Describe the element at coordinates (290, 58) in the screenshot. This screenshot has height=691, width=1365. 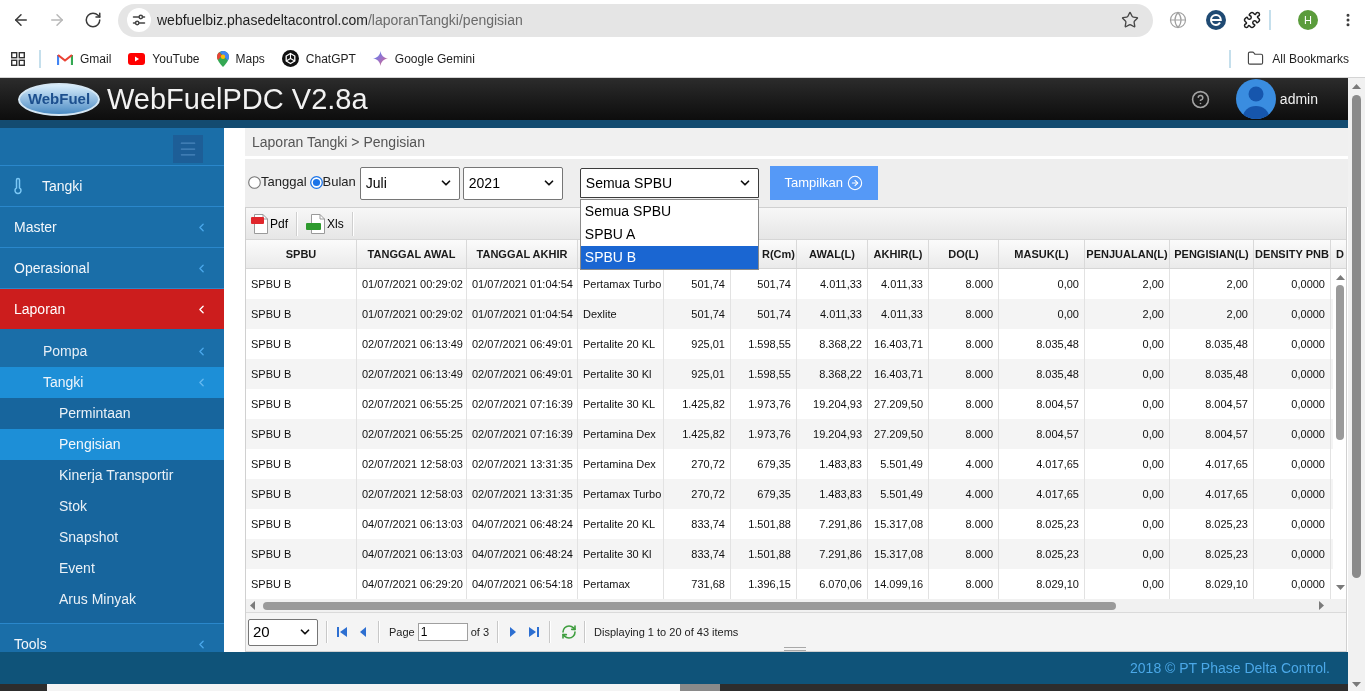
I see `knot-icon` at that location.